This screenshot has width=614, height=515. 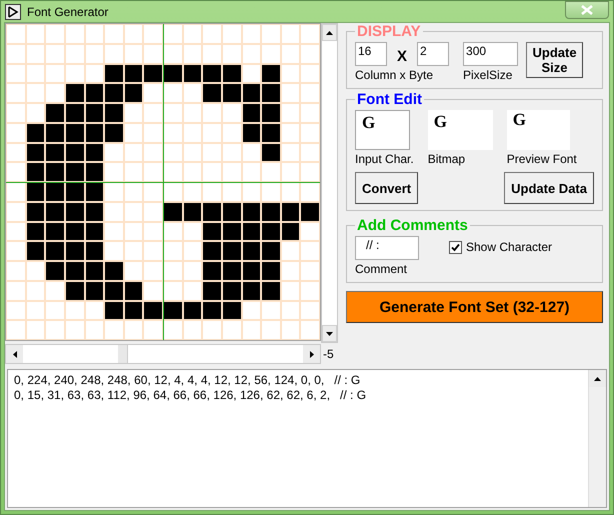 I want to click on show-character-checkbox: Show Character, so click(x=500, y=247).